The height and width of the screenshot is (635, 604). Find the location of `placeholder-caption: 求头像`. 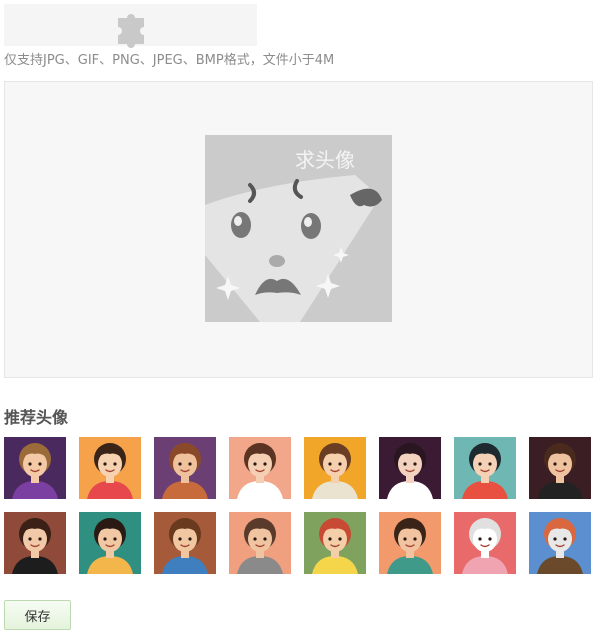

placeholder-caption: 求头像 is located at coordinates (325, 160).